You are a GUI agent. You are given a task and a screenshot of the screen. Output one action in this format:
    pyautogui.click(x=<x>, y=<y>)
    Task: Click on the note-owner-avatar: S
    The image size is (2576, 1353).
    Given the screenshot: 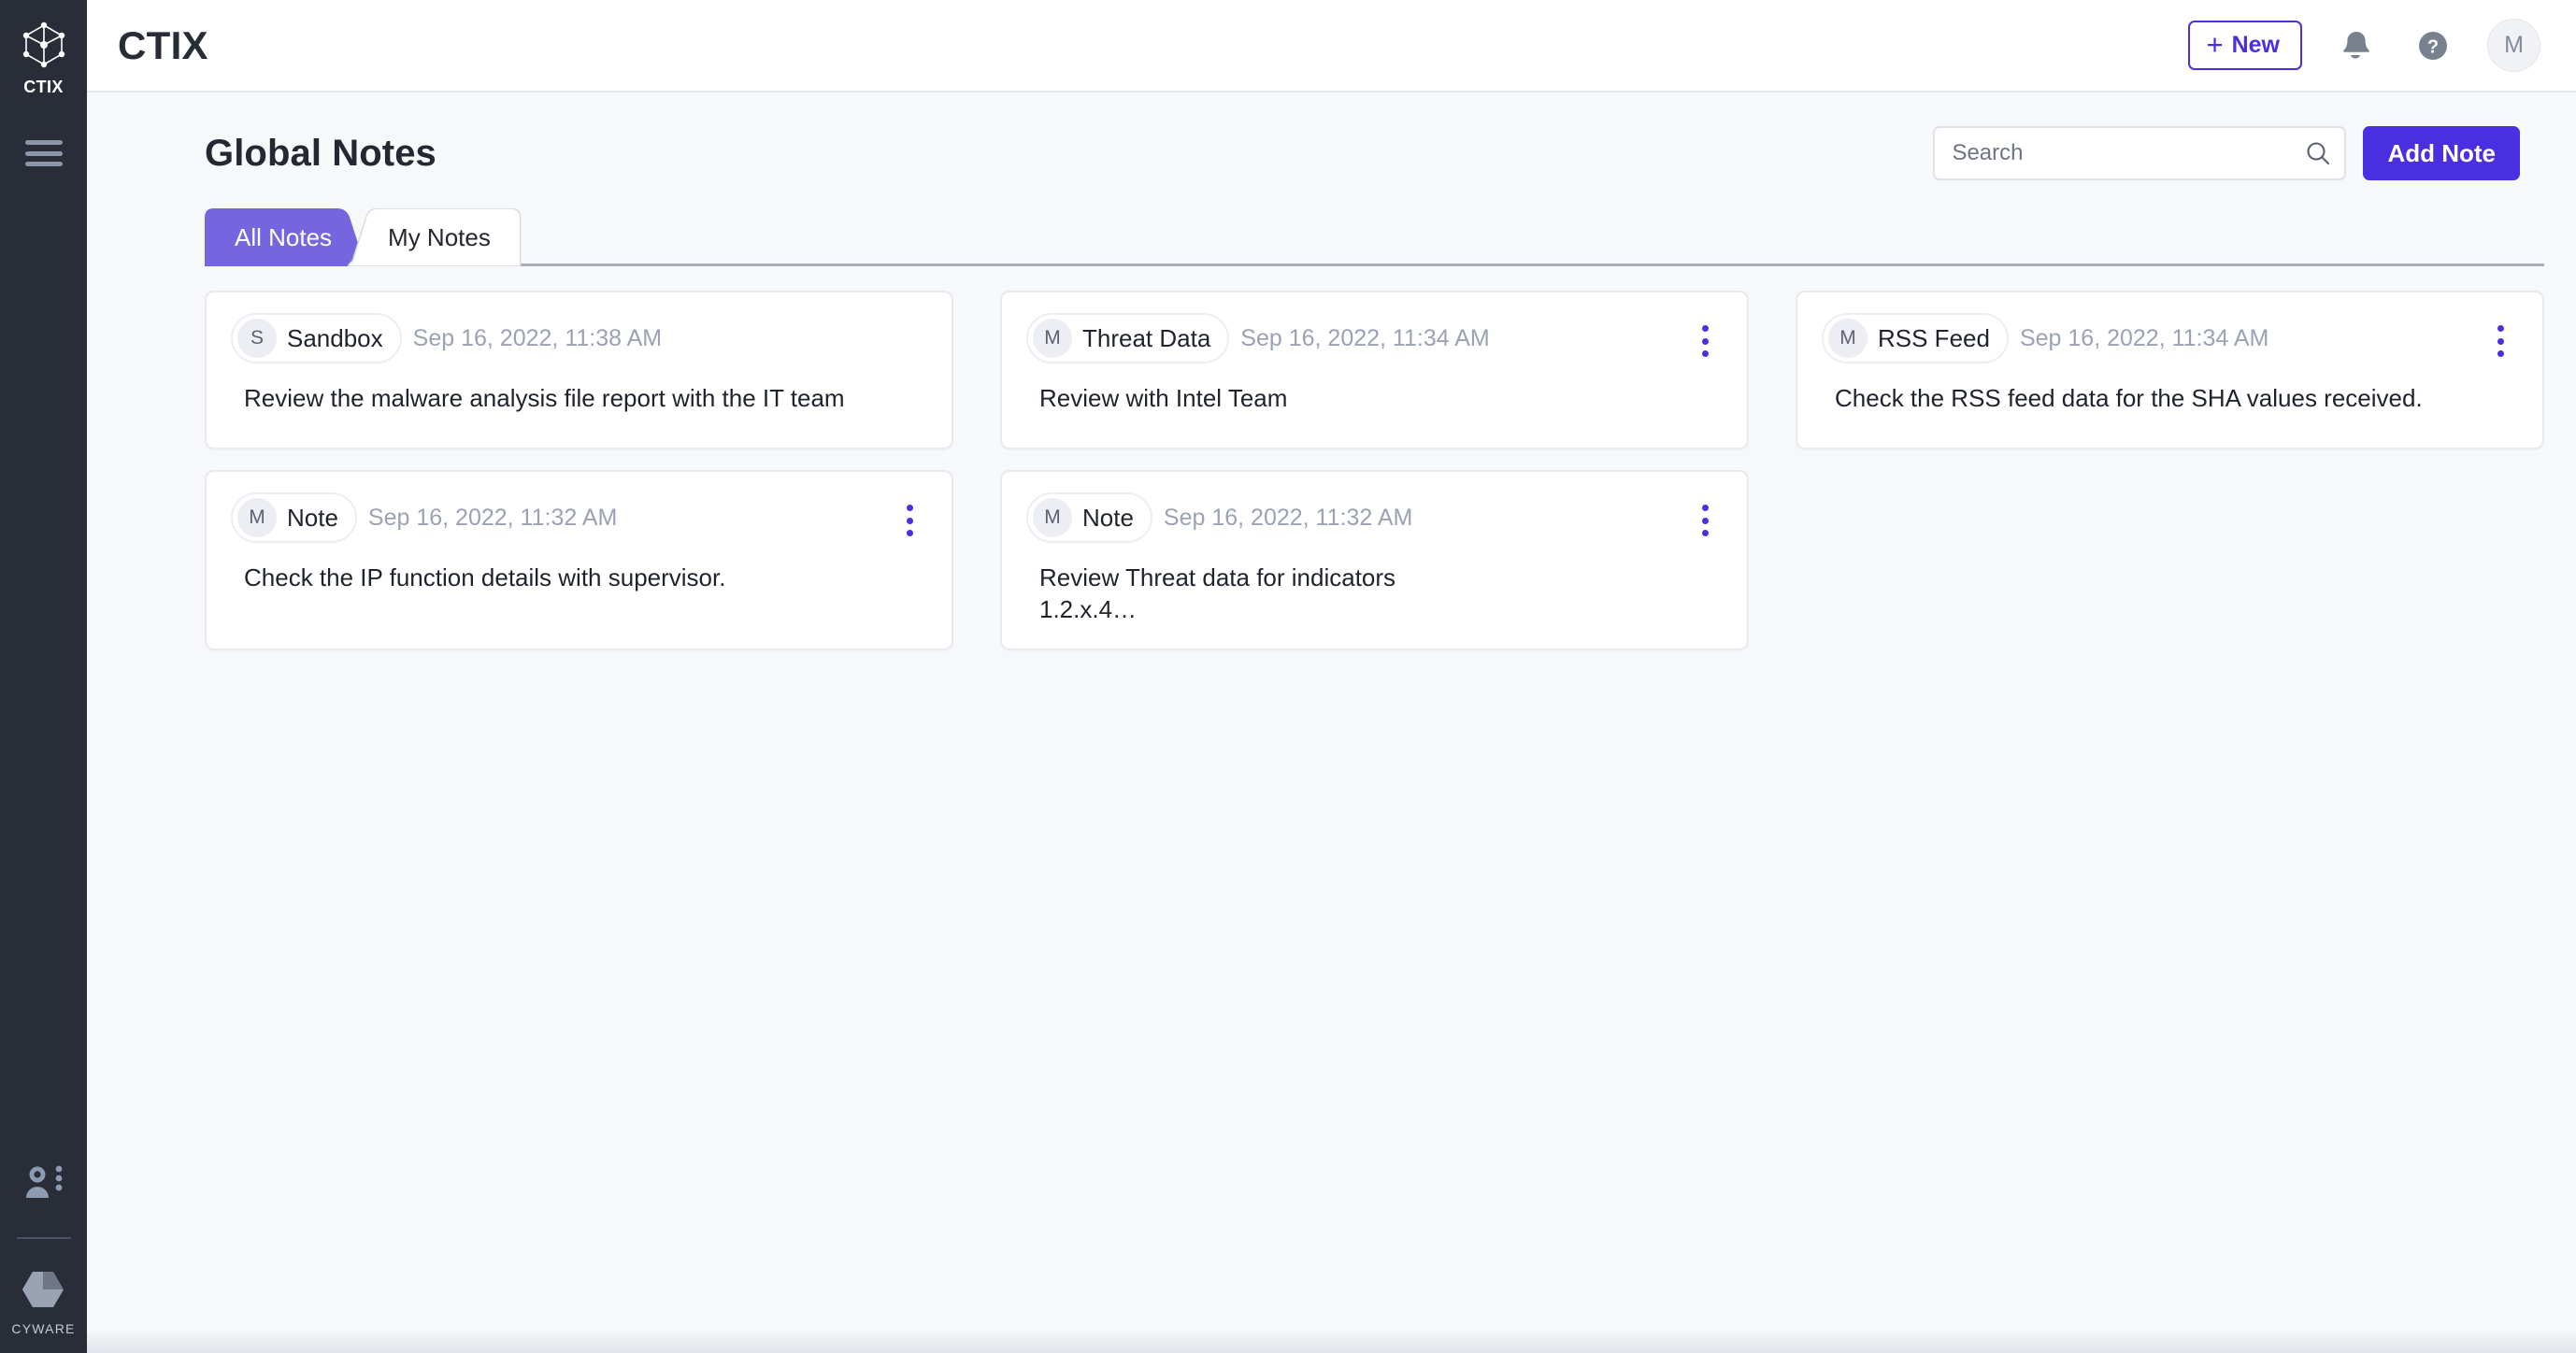 What is the action you would take?
    pyautogui.click(x=257, y=339)
    